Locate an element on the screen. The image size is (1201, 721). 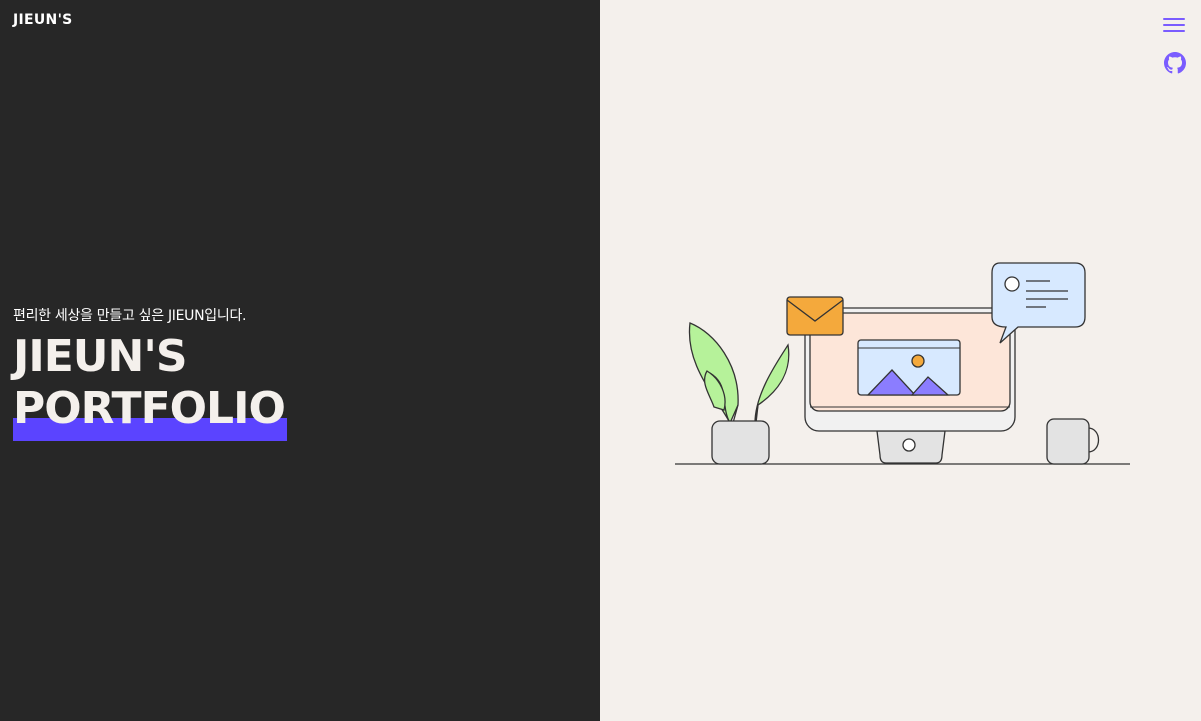
hamburger-menu-icon is located at coordinates (1174, 27).